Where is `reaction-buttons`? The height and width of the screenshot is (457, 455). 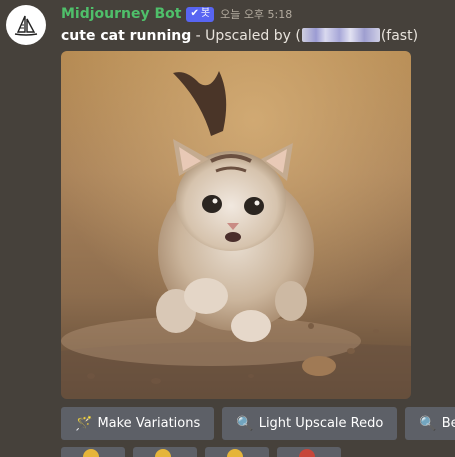 reaction-buttons is located at coordinates (201, 452).